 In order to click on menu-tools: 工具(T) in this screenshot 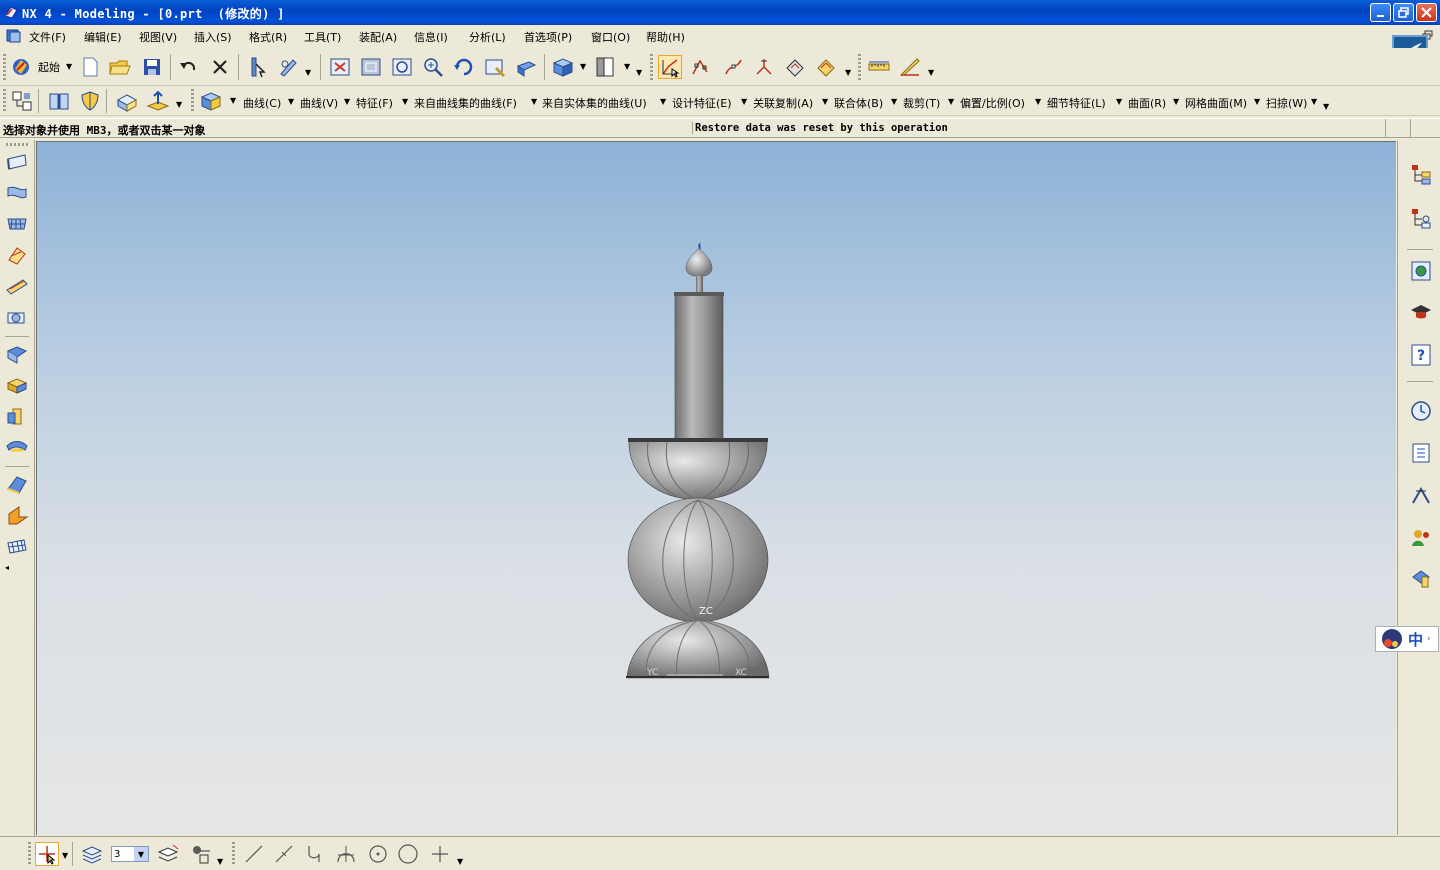, I will do `click(322, 37)`.